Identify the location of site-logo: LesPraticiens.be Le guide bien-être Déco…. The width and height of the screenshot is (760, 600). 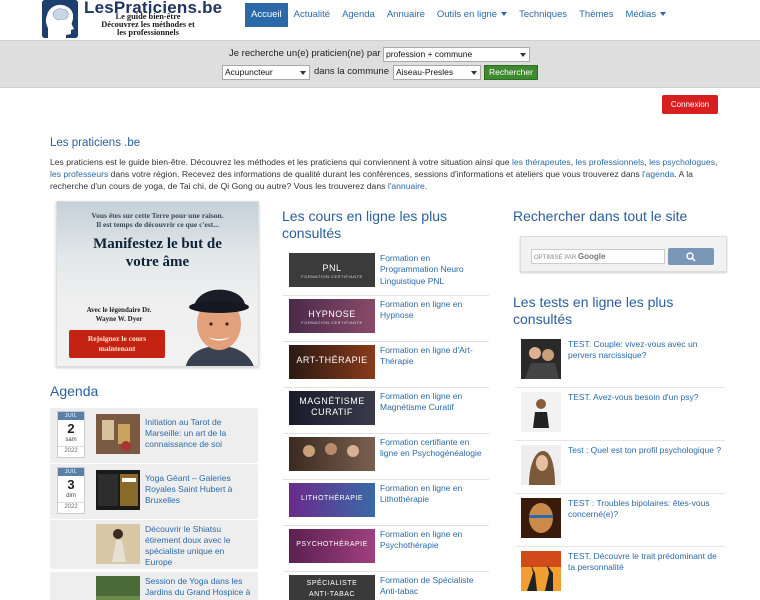
(131, 20).